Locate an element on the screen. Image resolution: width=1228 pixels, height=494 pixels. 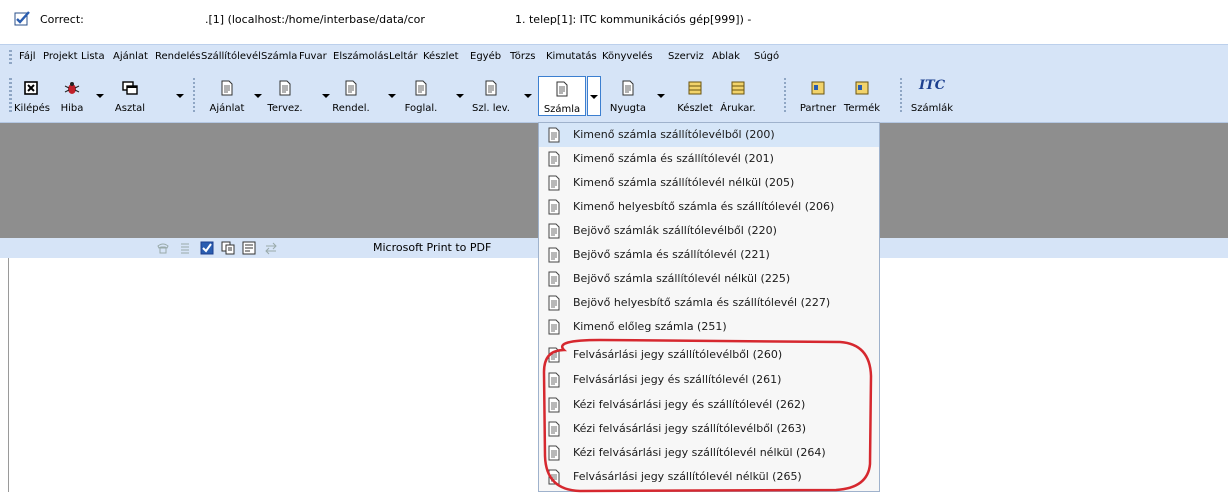
checkbox-checked-icon is located at coordinates (207, 248).